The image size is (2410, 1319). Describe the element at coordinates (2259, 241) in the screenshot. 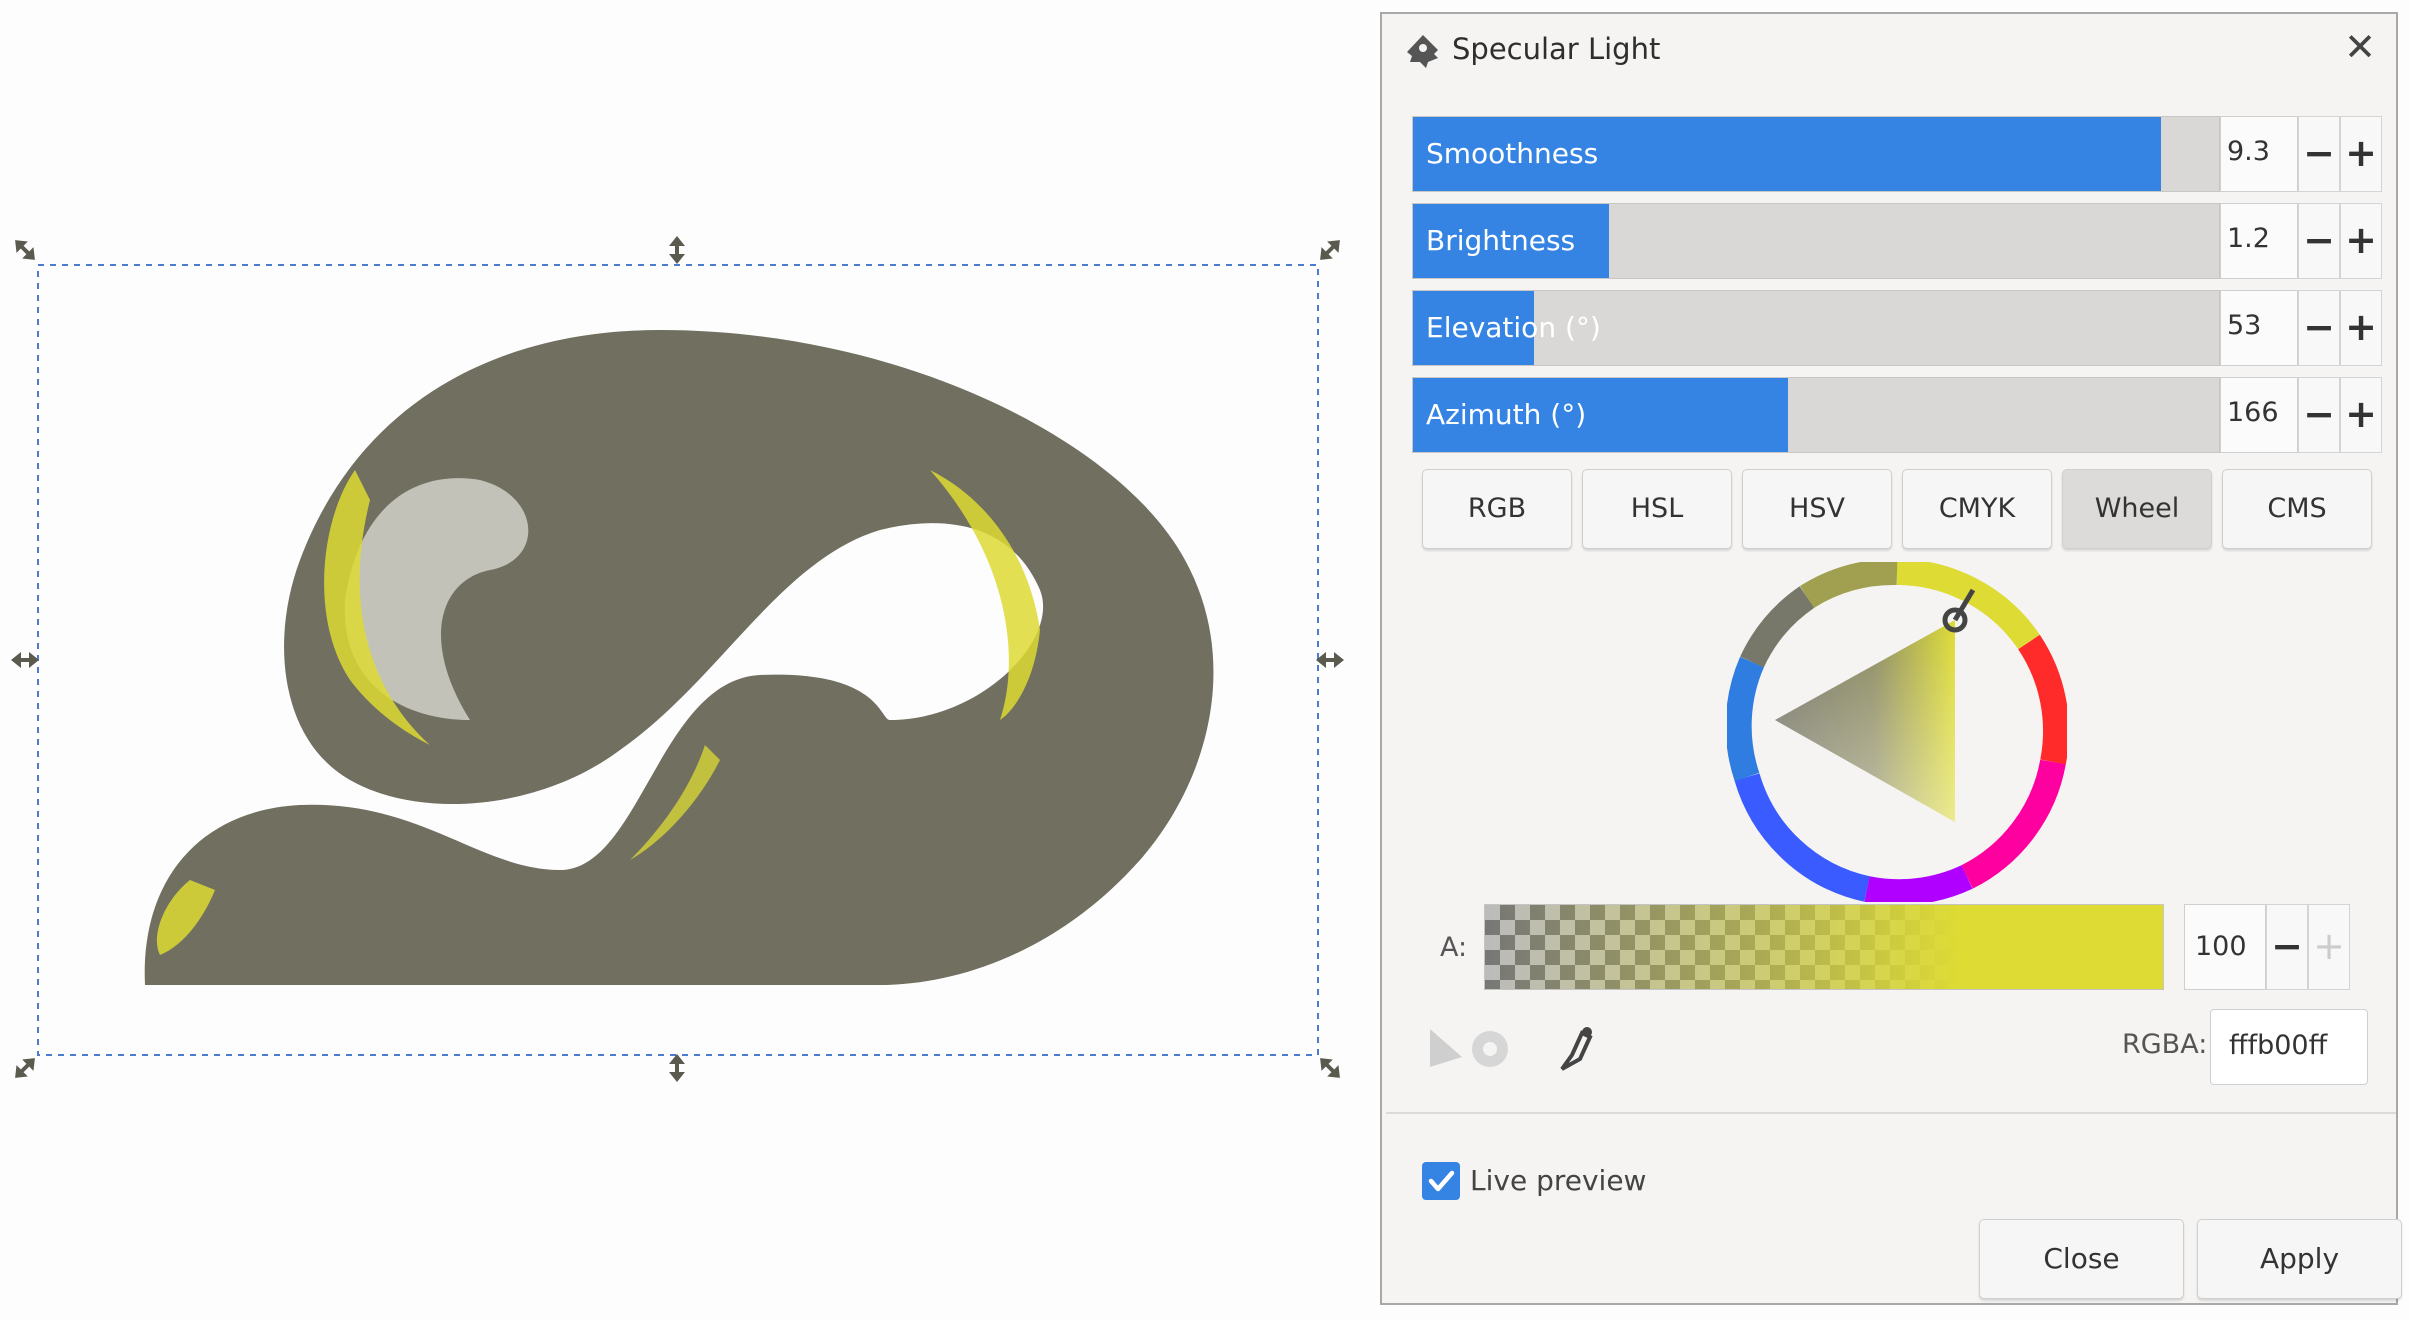

I see `brightness-value: 1.2` at that location.